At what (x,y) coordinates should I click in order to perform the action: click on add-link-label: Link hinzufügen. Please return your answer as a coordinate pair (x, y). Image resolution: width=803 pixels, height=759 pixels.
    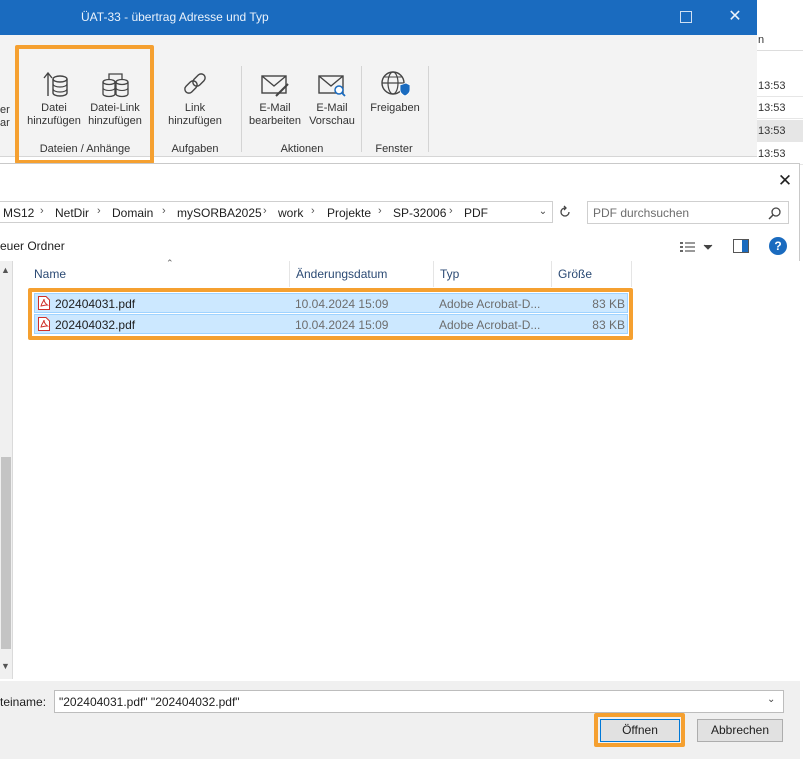
    Looking at the image, I should click on (195, 114).